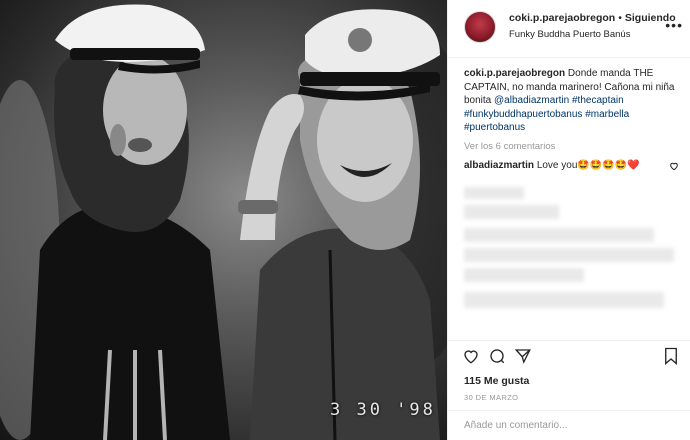  What do you see at coordinates (674, 167) in the screenshot?
I see `comment-like-heart-icon` at bounding box center [674, 167].